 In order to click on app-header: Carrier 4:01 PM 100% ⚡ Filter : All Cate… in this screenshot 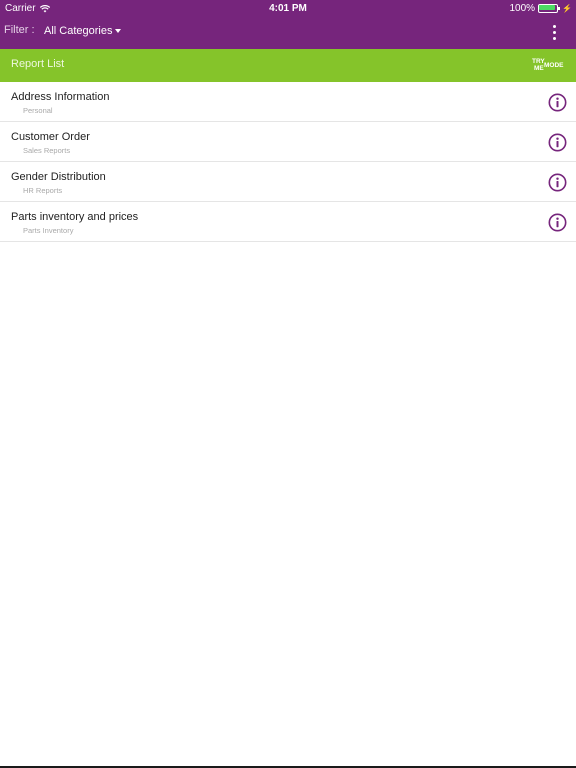, I will do `click(288, 24)`.